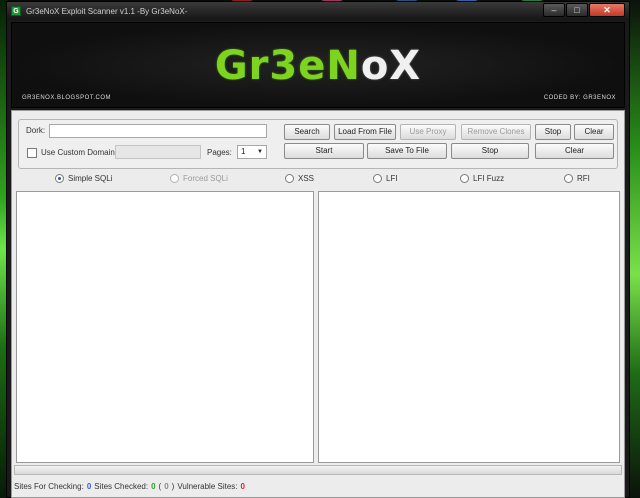 The image size is (640, 498). I want to click on radio-rfi: RFI, so click(577, 178).